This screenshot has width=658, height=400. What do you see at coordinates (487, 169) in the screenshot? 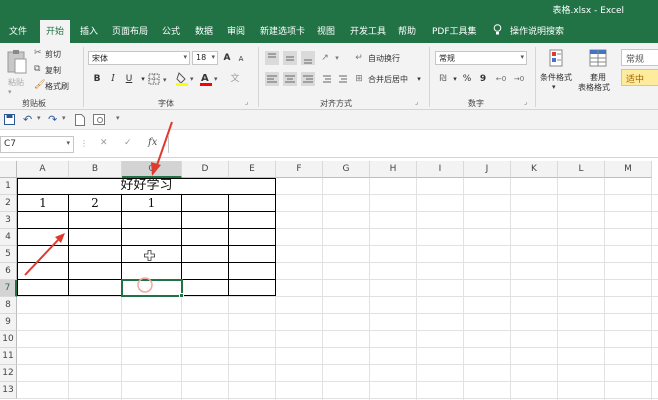
I see `column-header-j: J` at bounding box center [487, 169].